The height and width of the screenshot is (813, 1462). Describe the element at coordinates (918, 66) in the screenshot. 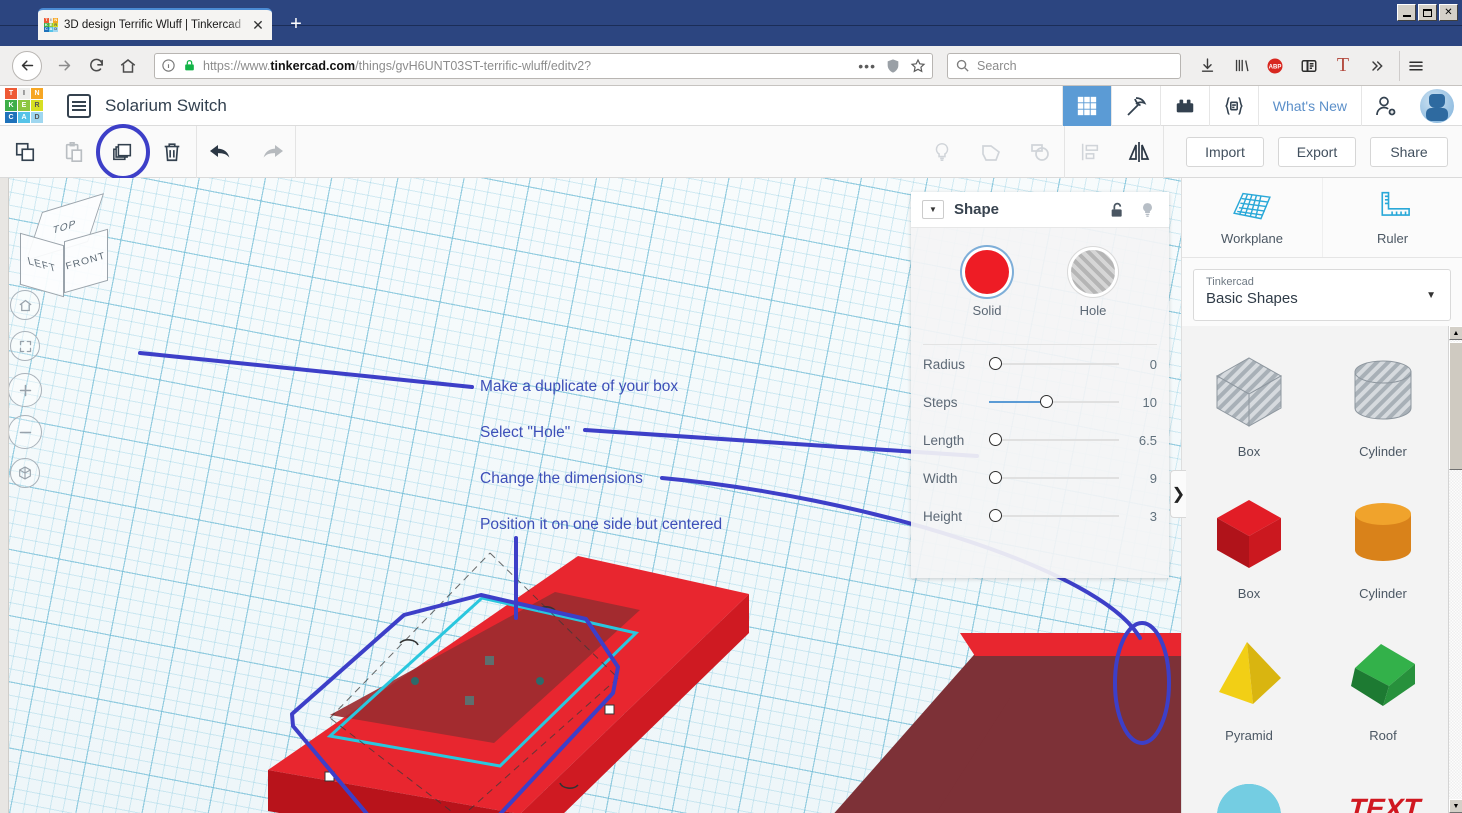

I see `star-icon` at that location.